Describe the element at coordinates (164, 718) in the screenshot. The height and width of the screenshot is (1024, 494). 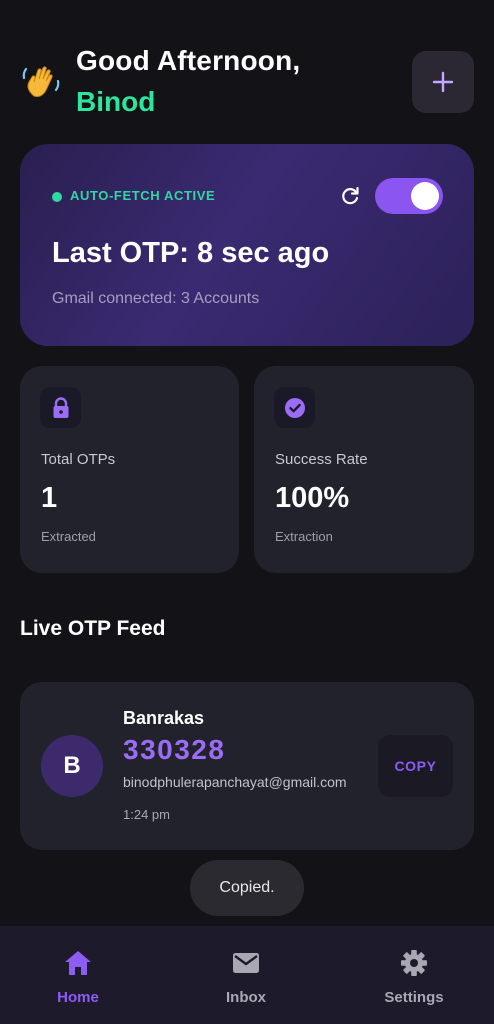
I see `sender-name: Banrakas` at that location.